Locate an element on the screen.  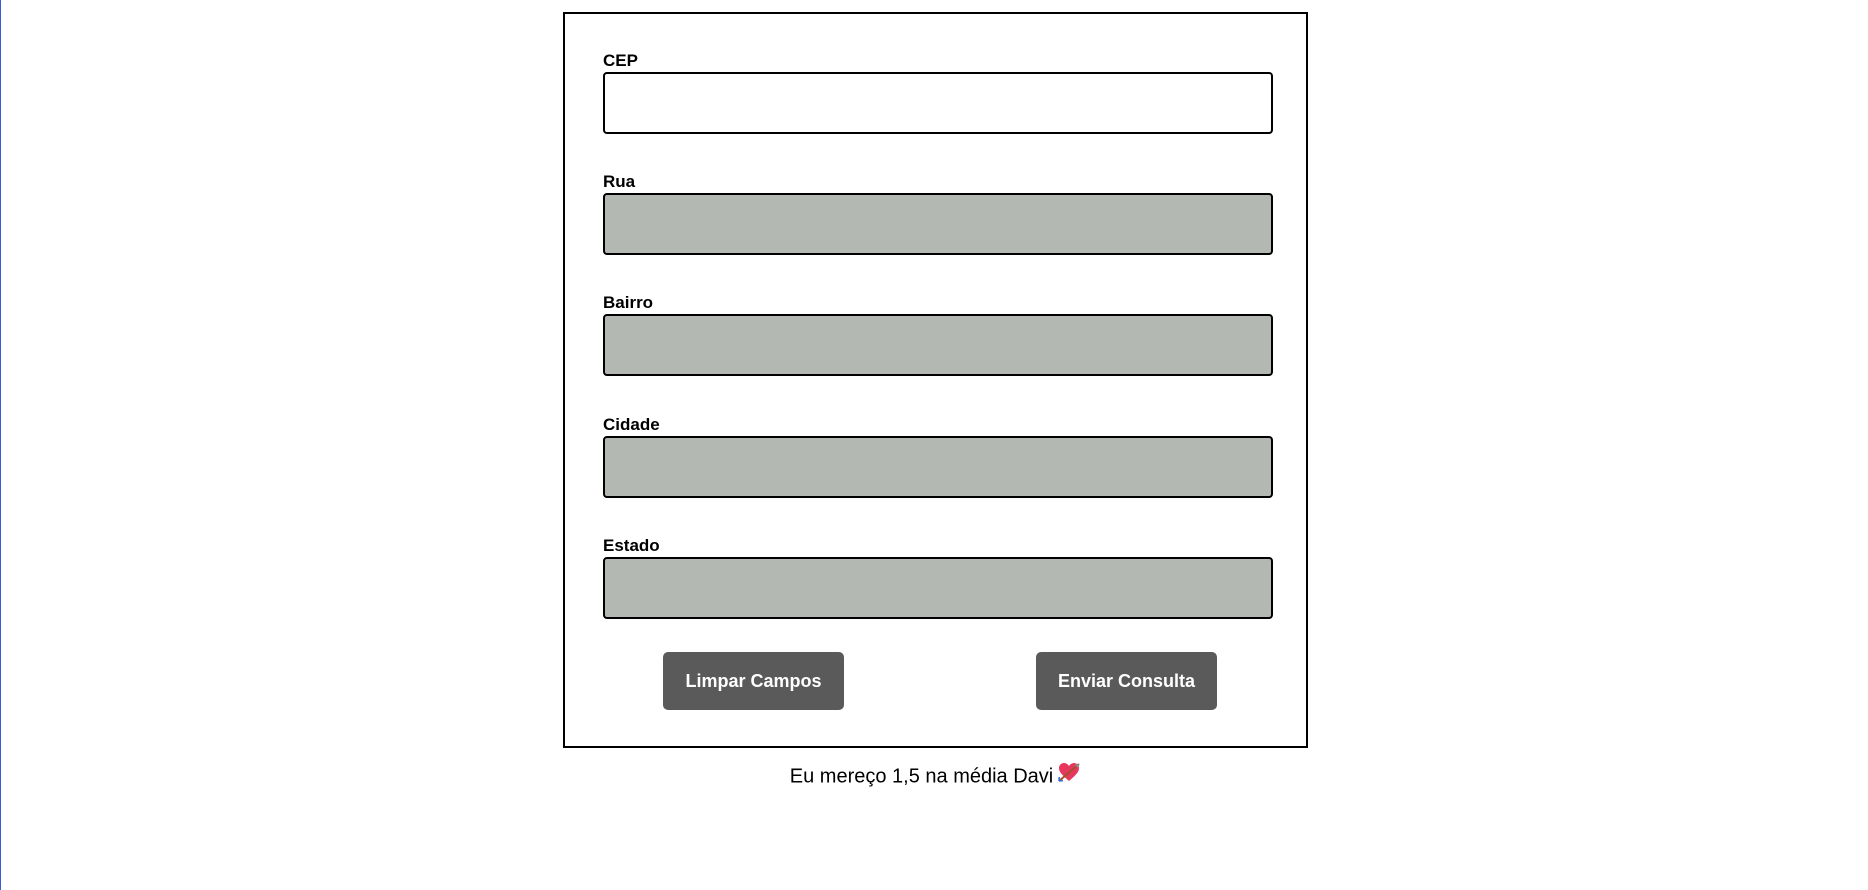
cep-label: CEP is located at coordinates (620, 60).